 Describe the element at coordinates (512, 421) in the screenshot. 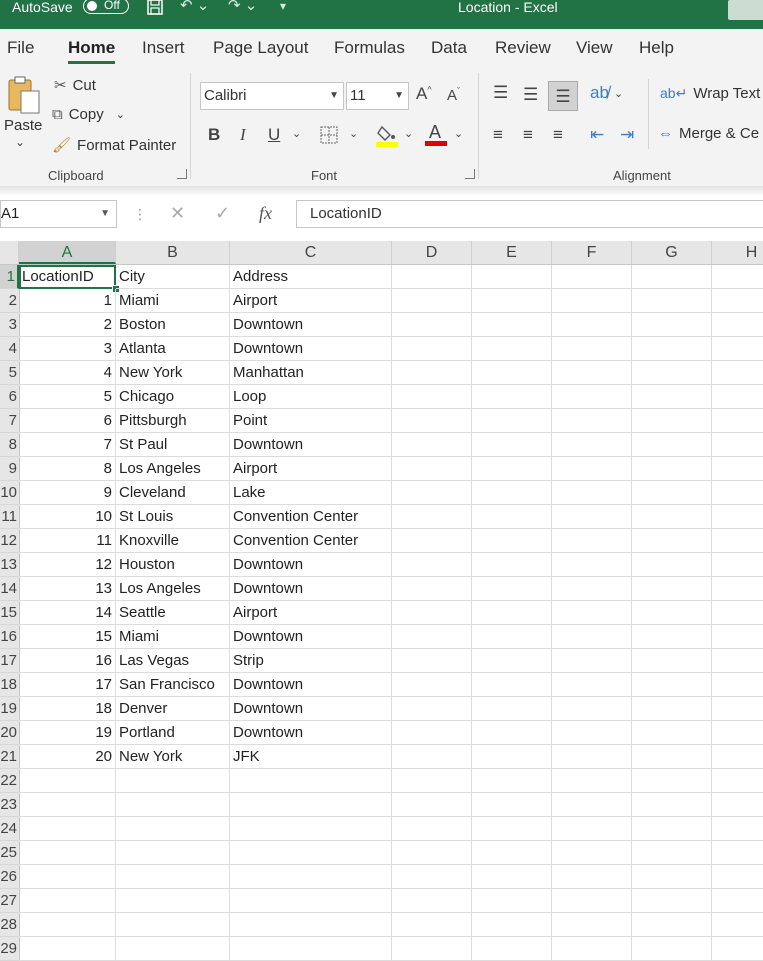

I see `cell-e7` at that location.